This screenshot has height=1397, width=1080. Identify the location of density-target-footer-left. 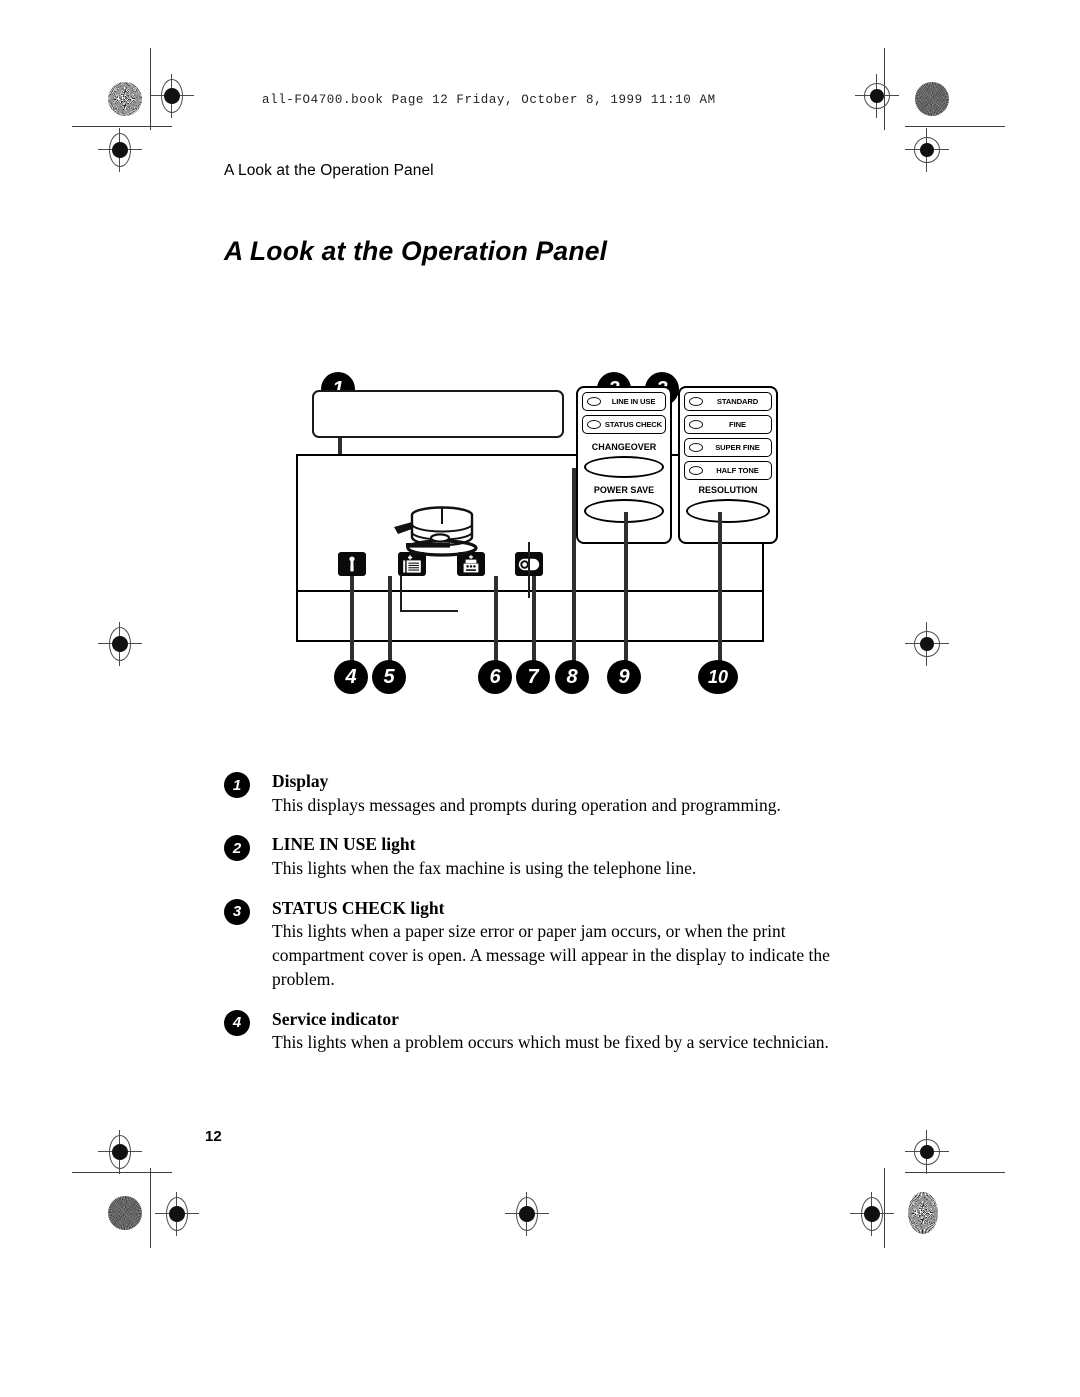
(125, 1213).